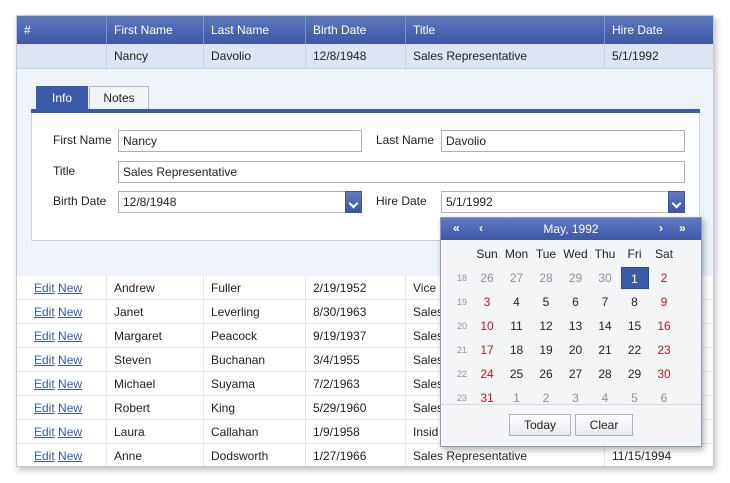 This screenshot has width=730, height=483. What do you see at coordinates (605, 302) in the screenshot?
I see `calendar-day: 7` at bounding box center [605, 302].